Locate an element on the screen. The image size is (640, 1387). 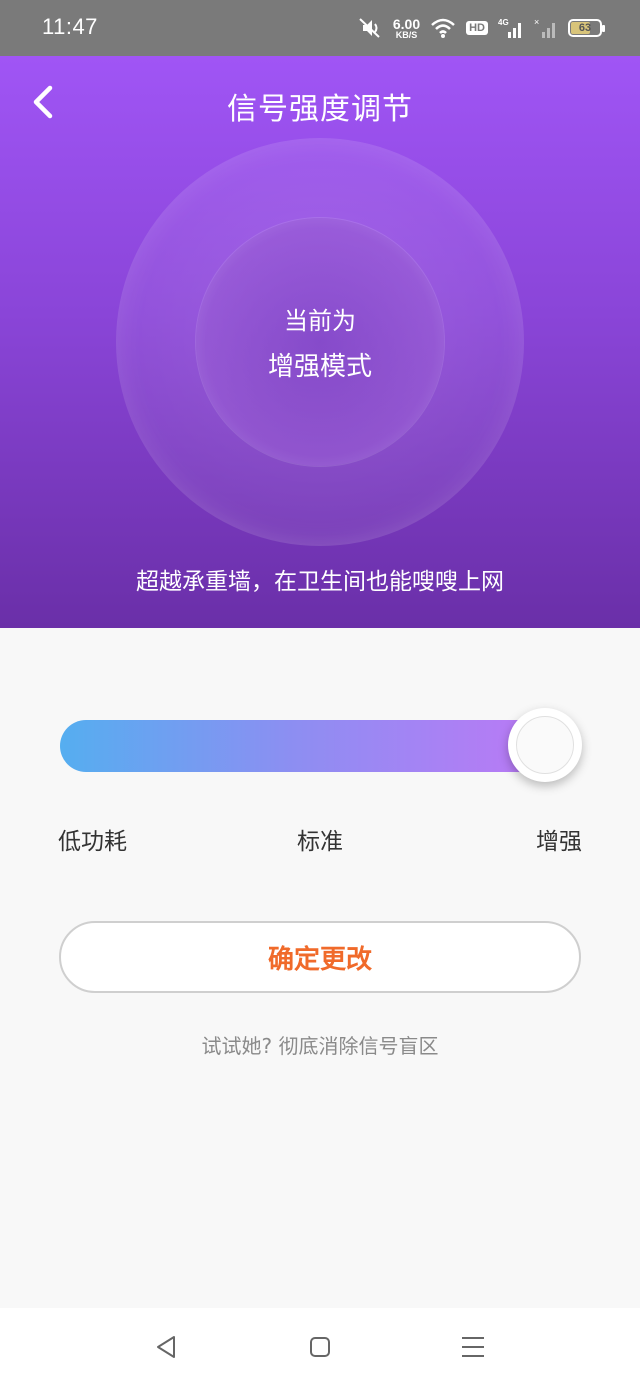
back-triangle-icon is located at coordinates (166, 1347).